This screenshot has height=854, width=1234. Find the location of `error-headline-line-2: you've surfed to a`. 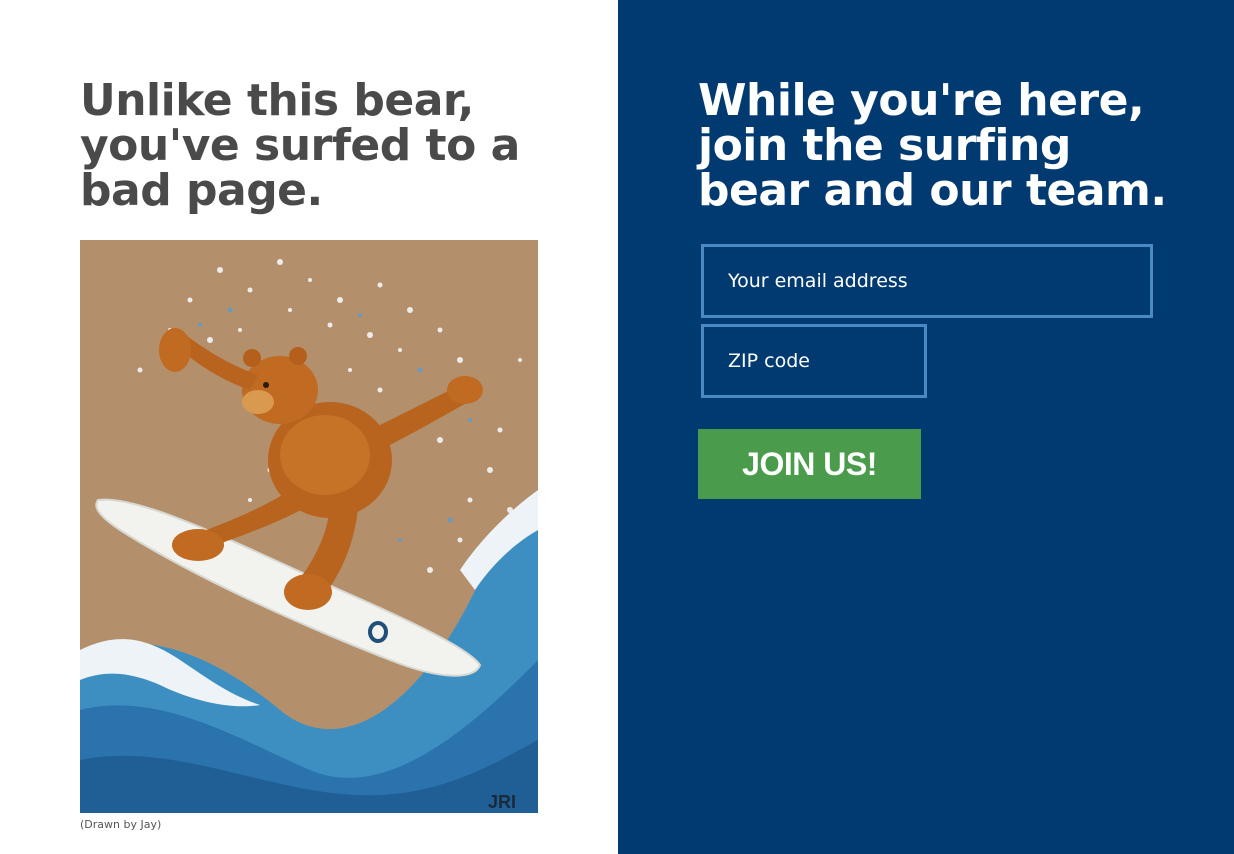

error-headline-line-2: you've surfed to a is located at coordinates (300, 145).